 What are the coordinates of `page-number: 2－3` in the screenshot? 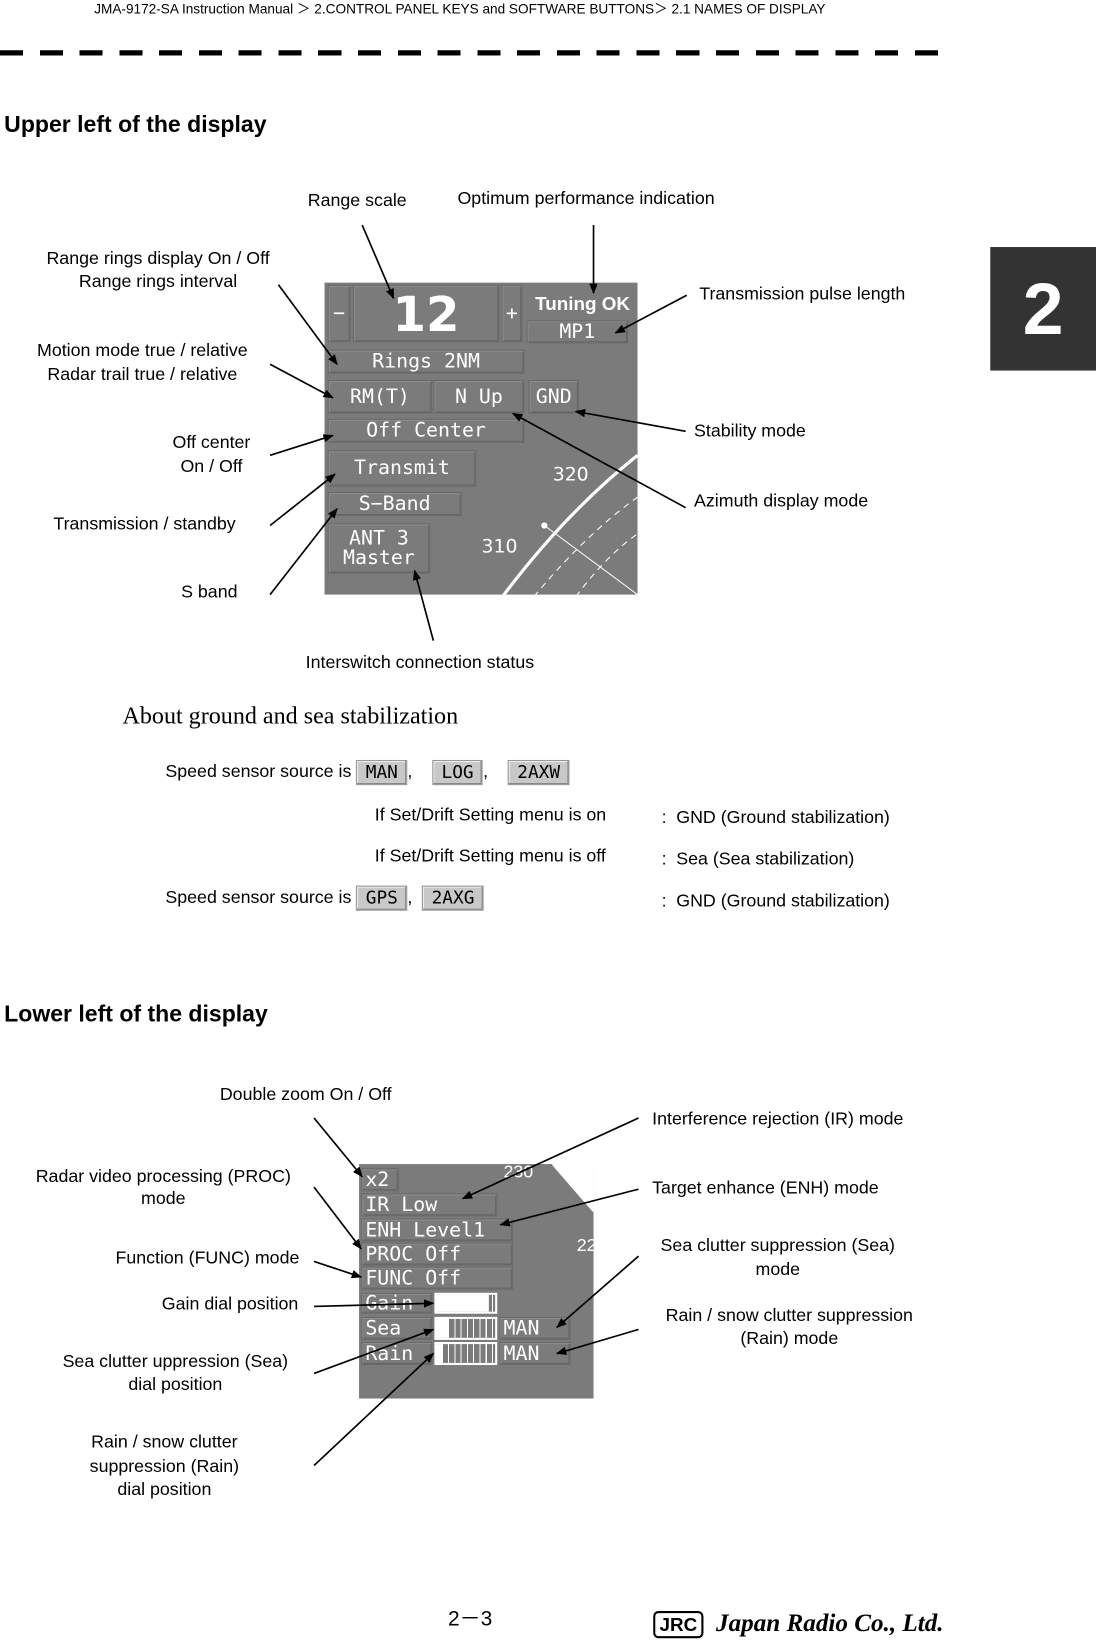 It's located at (470, 1619).